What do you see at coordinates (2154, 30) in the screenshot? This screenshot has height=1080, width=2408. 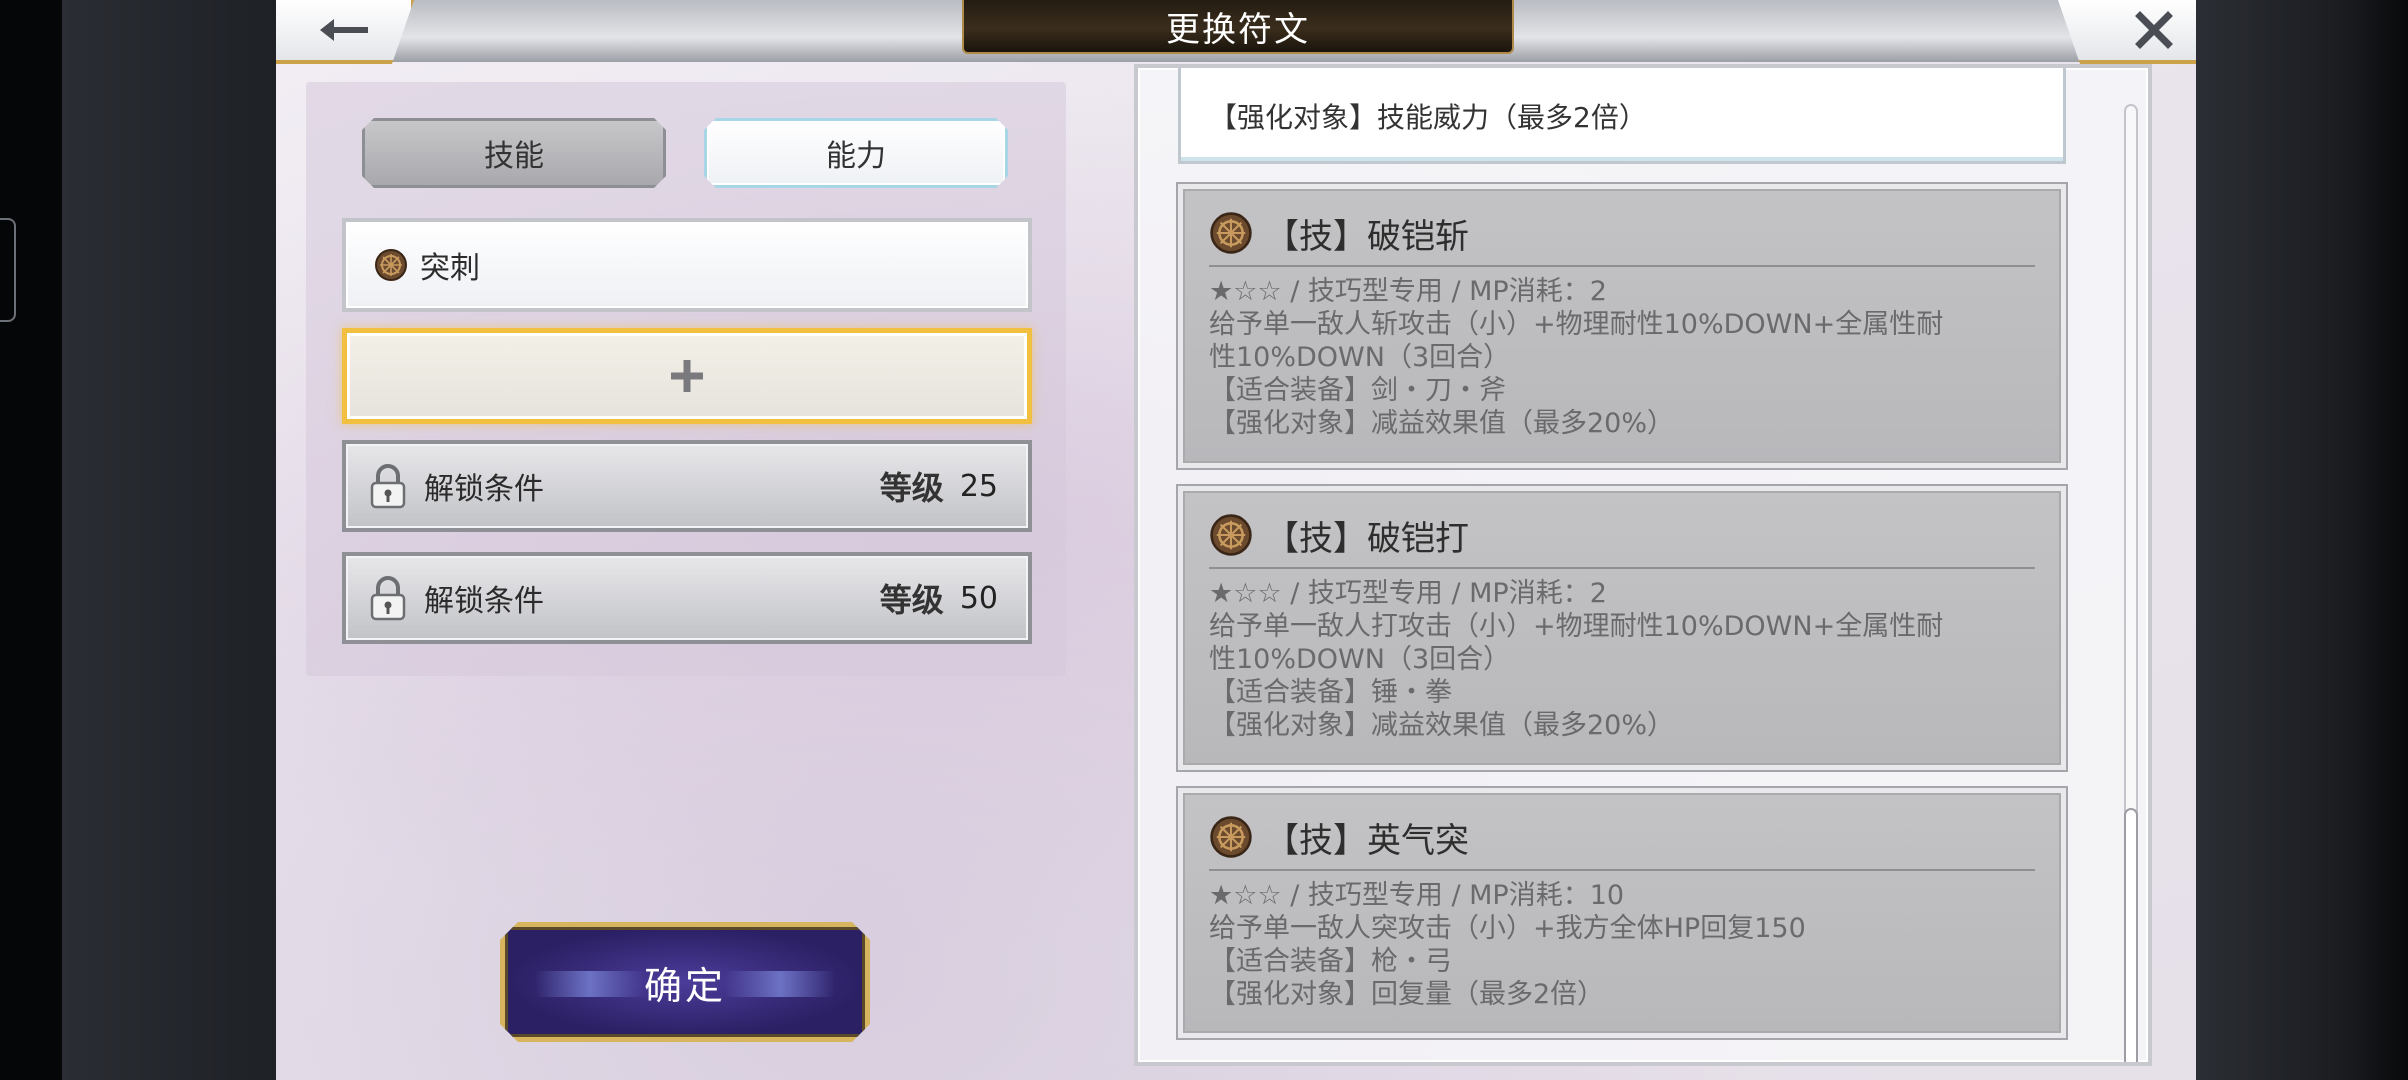 I see `close-icon` at bounding box center [2154, 30].